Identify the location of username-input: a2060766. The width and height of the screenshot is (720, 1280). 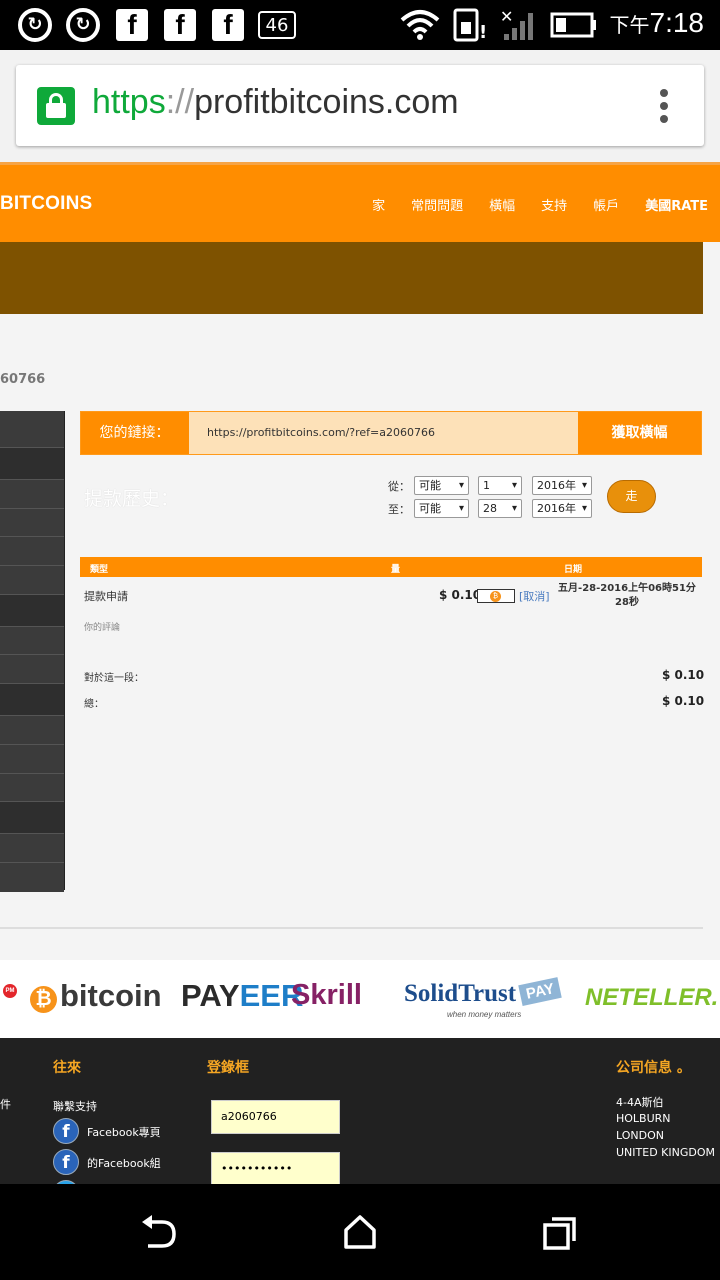
(275, 1117).